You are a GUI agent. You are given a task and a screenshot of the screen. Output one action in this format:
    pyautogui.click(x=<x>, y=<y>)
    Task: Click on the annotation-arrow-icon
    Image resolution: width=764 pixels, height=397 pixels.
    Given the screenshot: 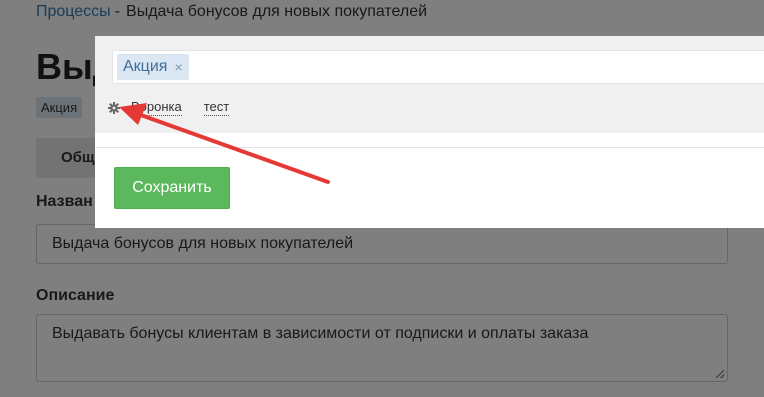 What is the action you would take?
    pyautogui.click(x=224, y=143)
    